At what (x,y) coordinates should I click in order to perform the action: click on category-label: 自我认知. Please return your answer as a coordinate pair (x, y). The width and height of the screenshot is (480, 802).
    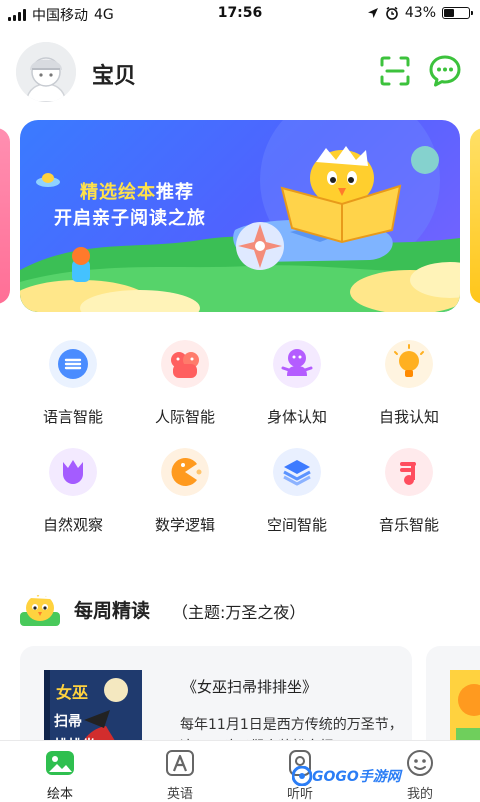
    Looking at the image, I should click on (408, 417).